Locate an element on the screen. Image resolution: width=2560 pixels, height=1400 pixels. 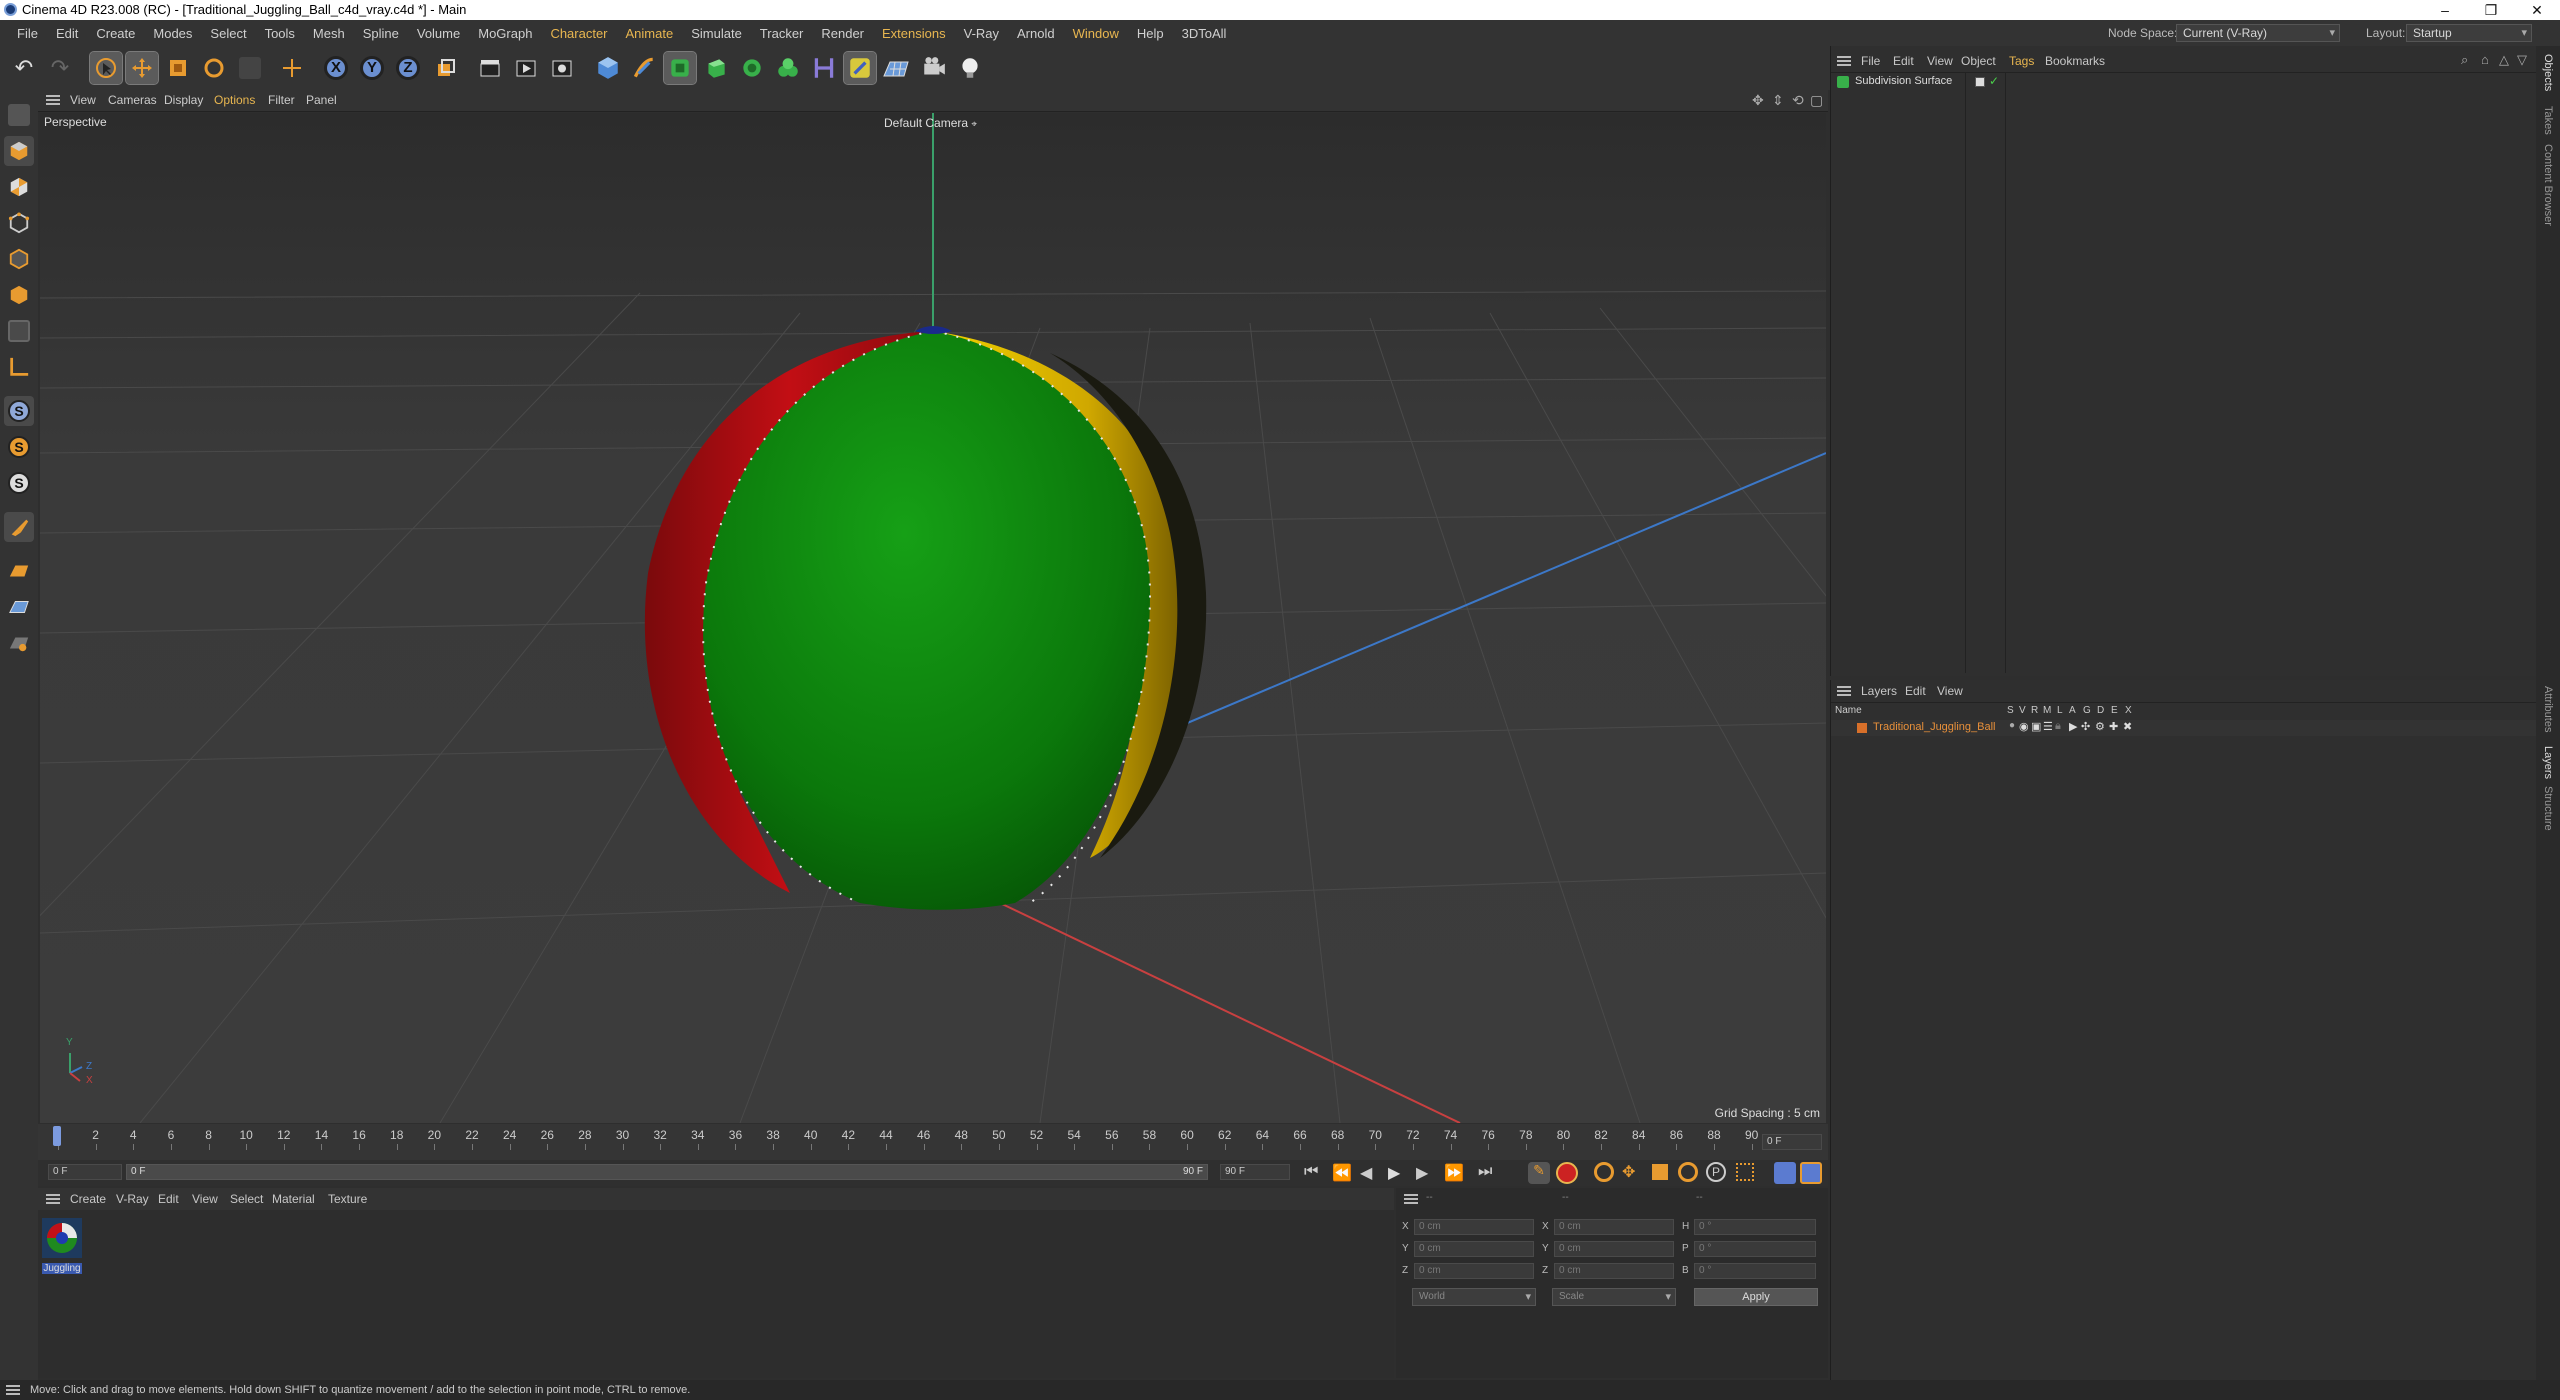
floor-grid-toggle is located at coordinates (19, 571).